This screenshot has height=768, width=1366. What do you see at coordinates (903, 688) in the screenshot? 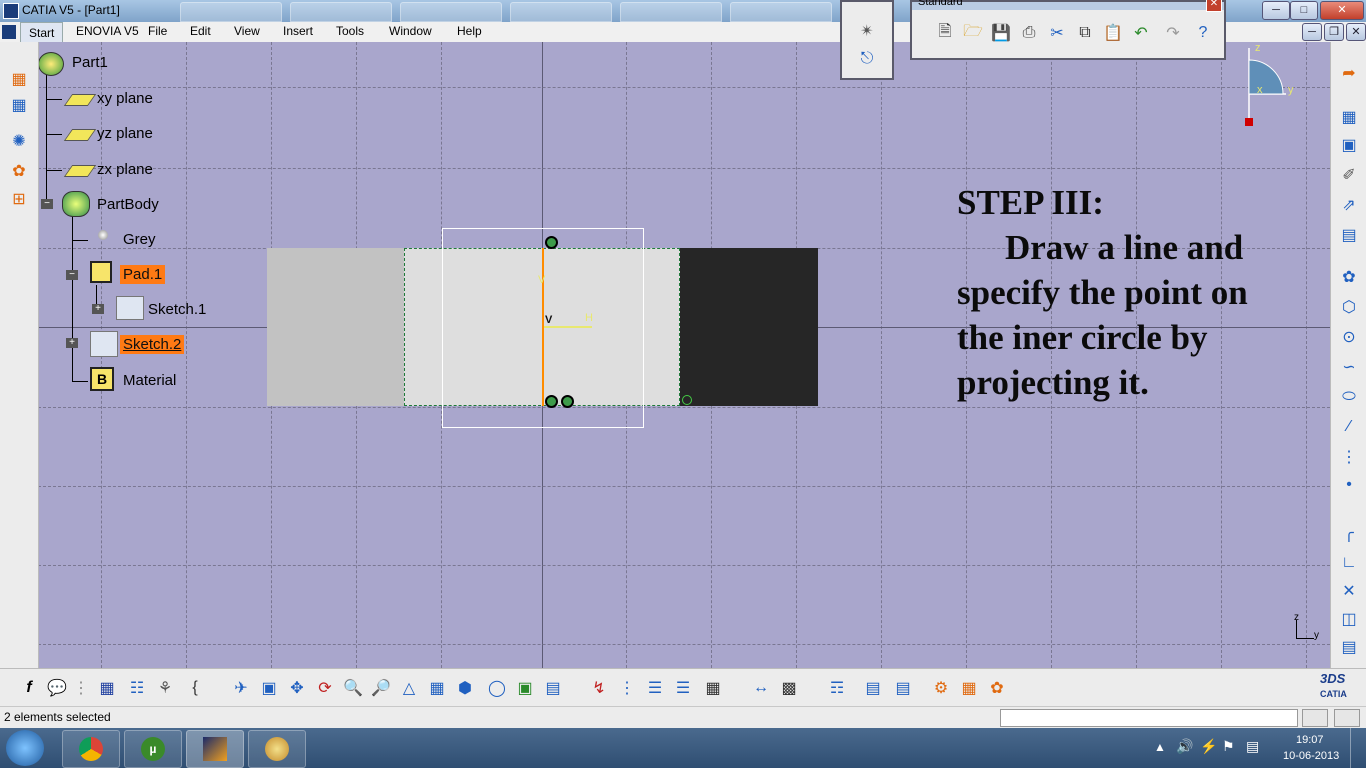
I see `save-icon: ▤` at bounding box center [903, 688].